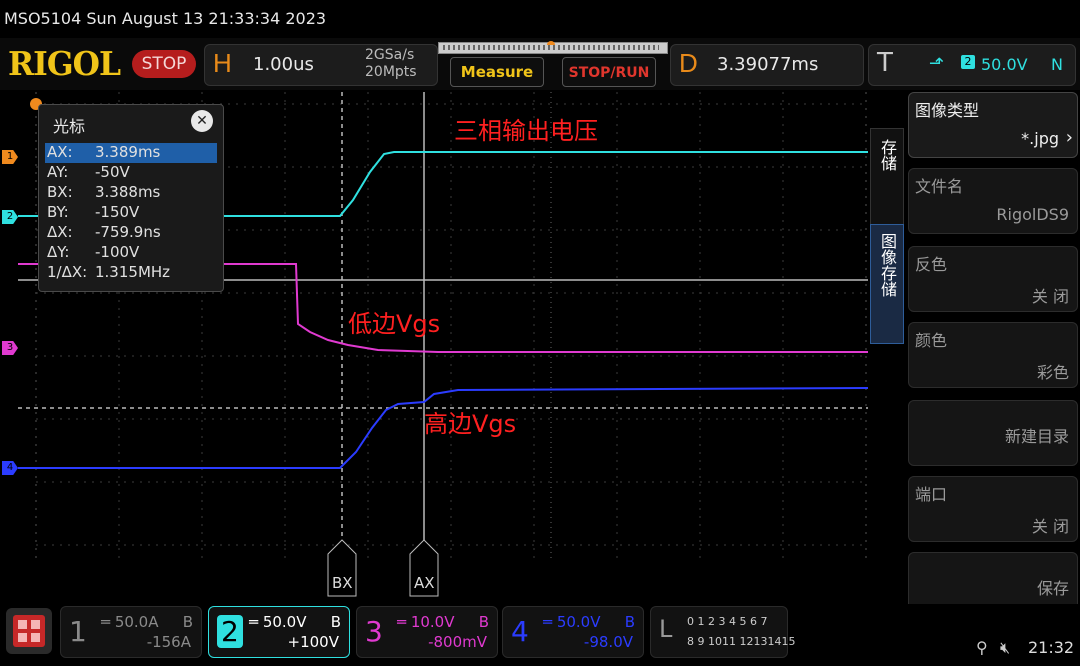  What do you see at coordinates (424, 583) in the screenshot?
I see `cursor-ax-label: AX` at bounding box center [424, 583].